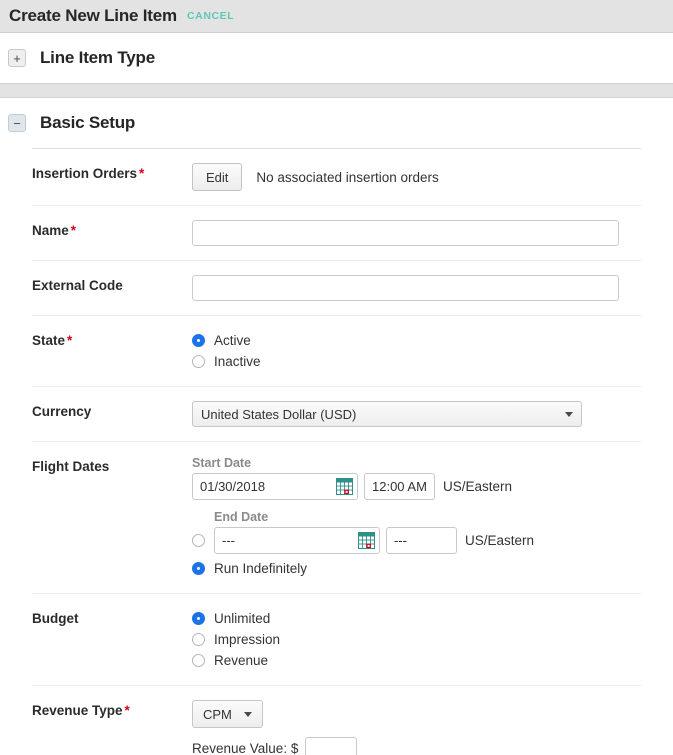  What do you see at coordinates (77, 710) in the screenshot?
I see `label-revenue-type-text: Revenue Type` at bounding box center [77, 710].